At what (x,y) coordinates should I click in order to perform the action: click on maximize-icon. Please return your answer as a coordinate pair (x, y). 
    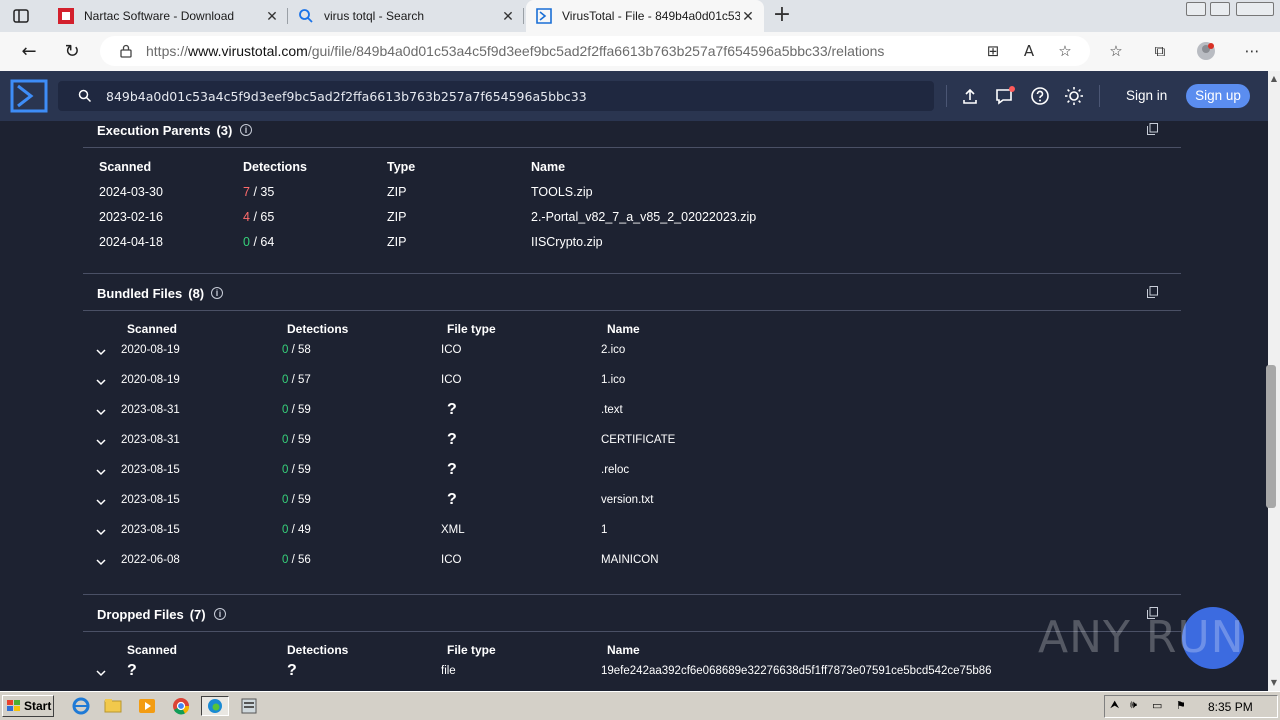
    Looking at the image, I should click on (1220, 9).